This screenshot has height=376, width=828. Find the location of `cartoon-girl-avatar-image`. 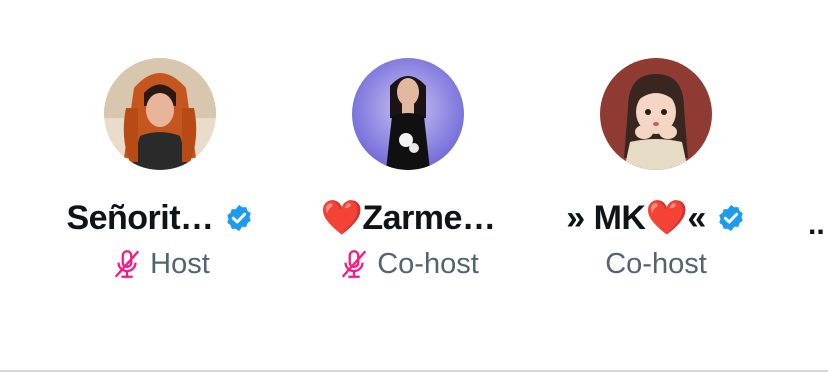

cartoon-girl-avatar-image is located at coordinates (656, 114).